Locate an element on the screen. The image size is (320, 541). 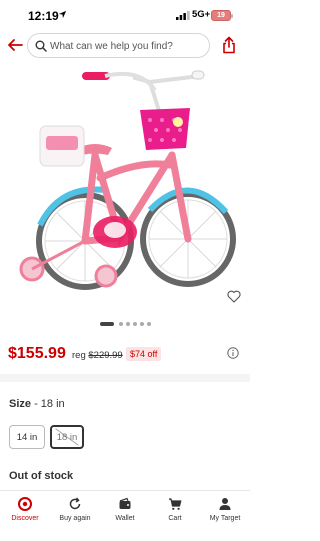
search-icon is located at coordinates (41, 46).